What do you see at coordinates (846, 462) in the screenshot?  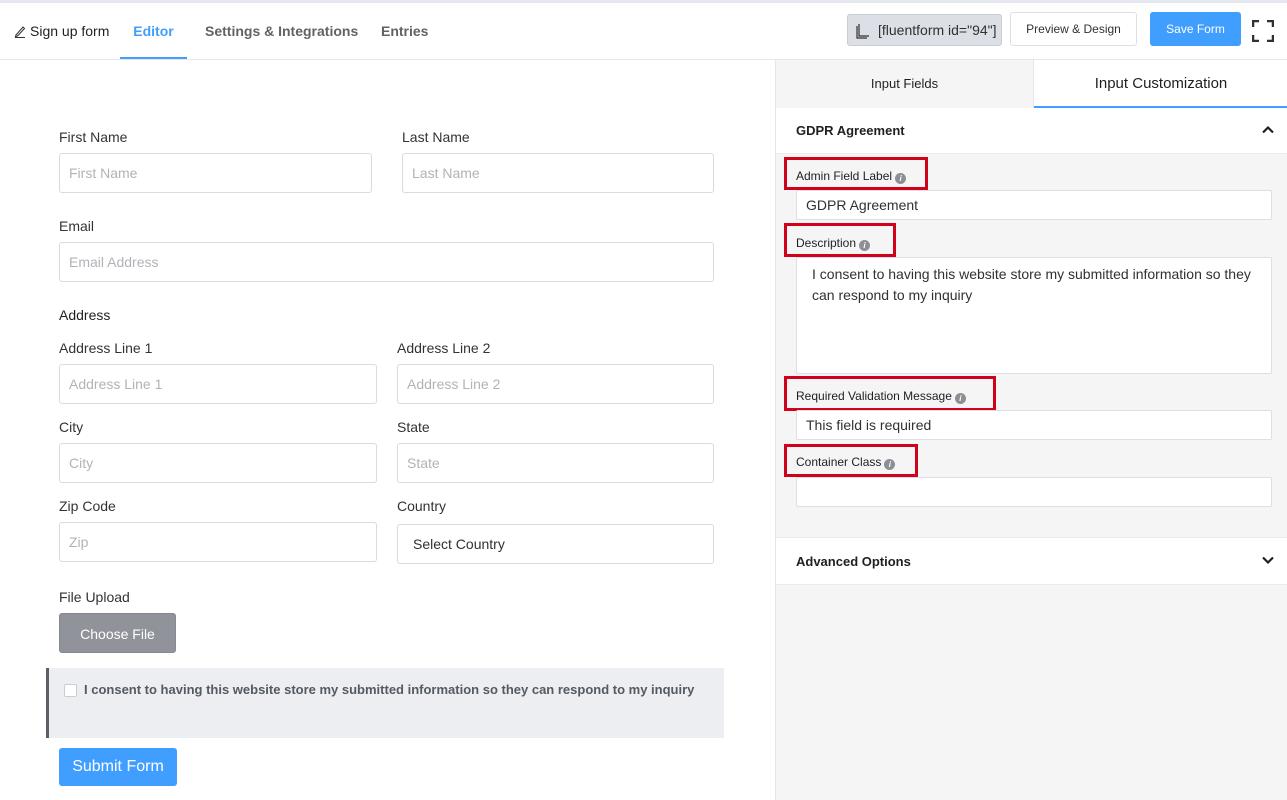 I see `container-class-label: Container Class i` at bounding box center [846, 462].